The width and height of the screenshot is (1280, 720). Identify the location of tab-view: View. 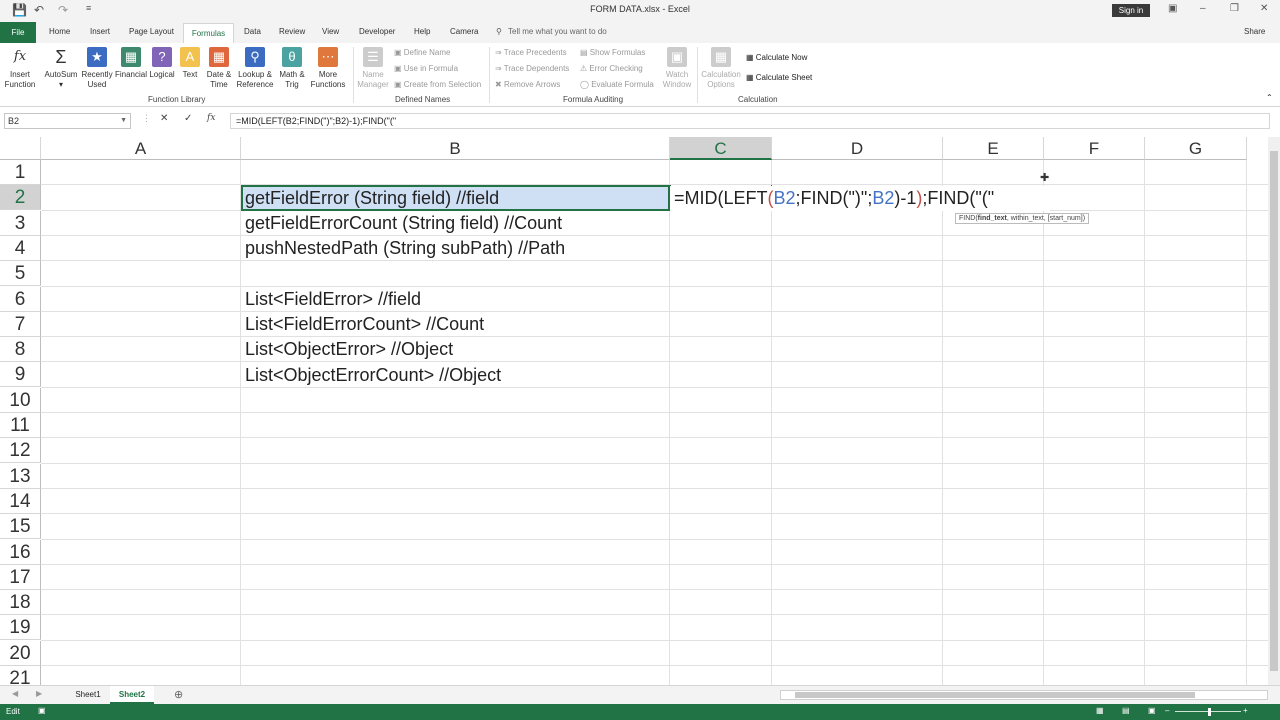
(330, 31).